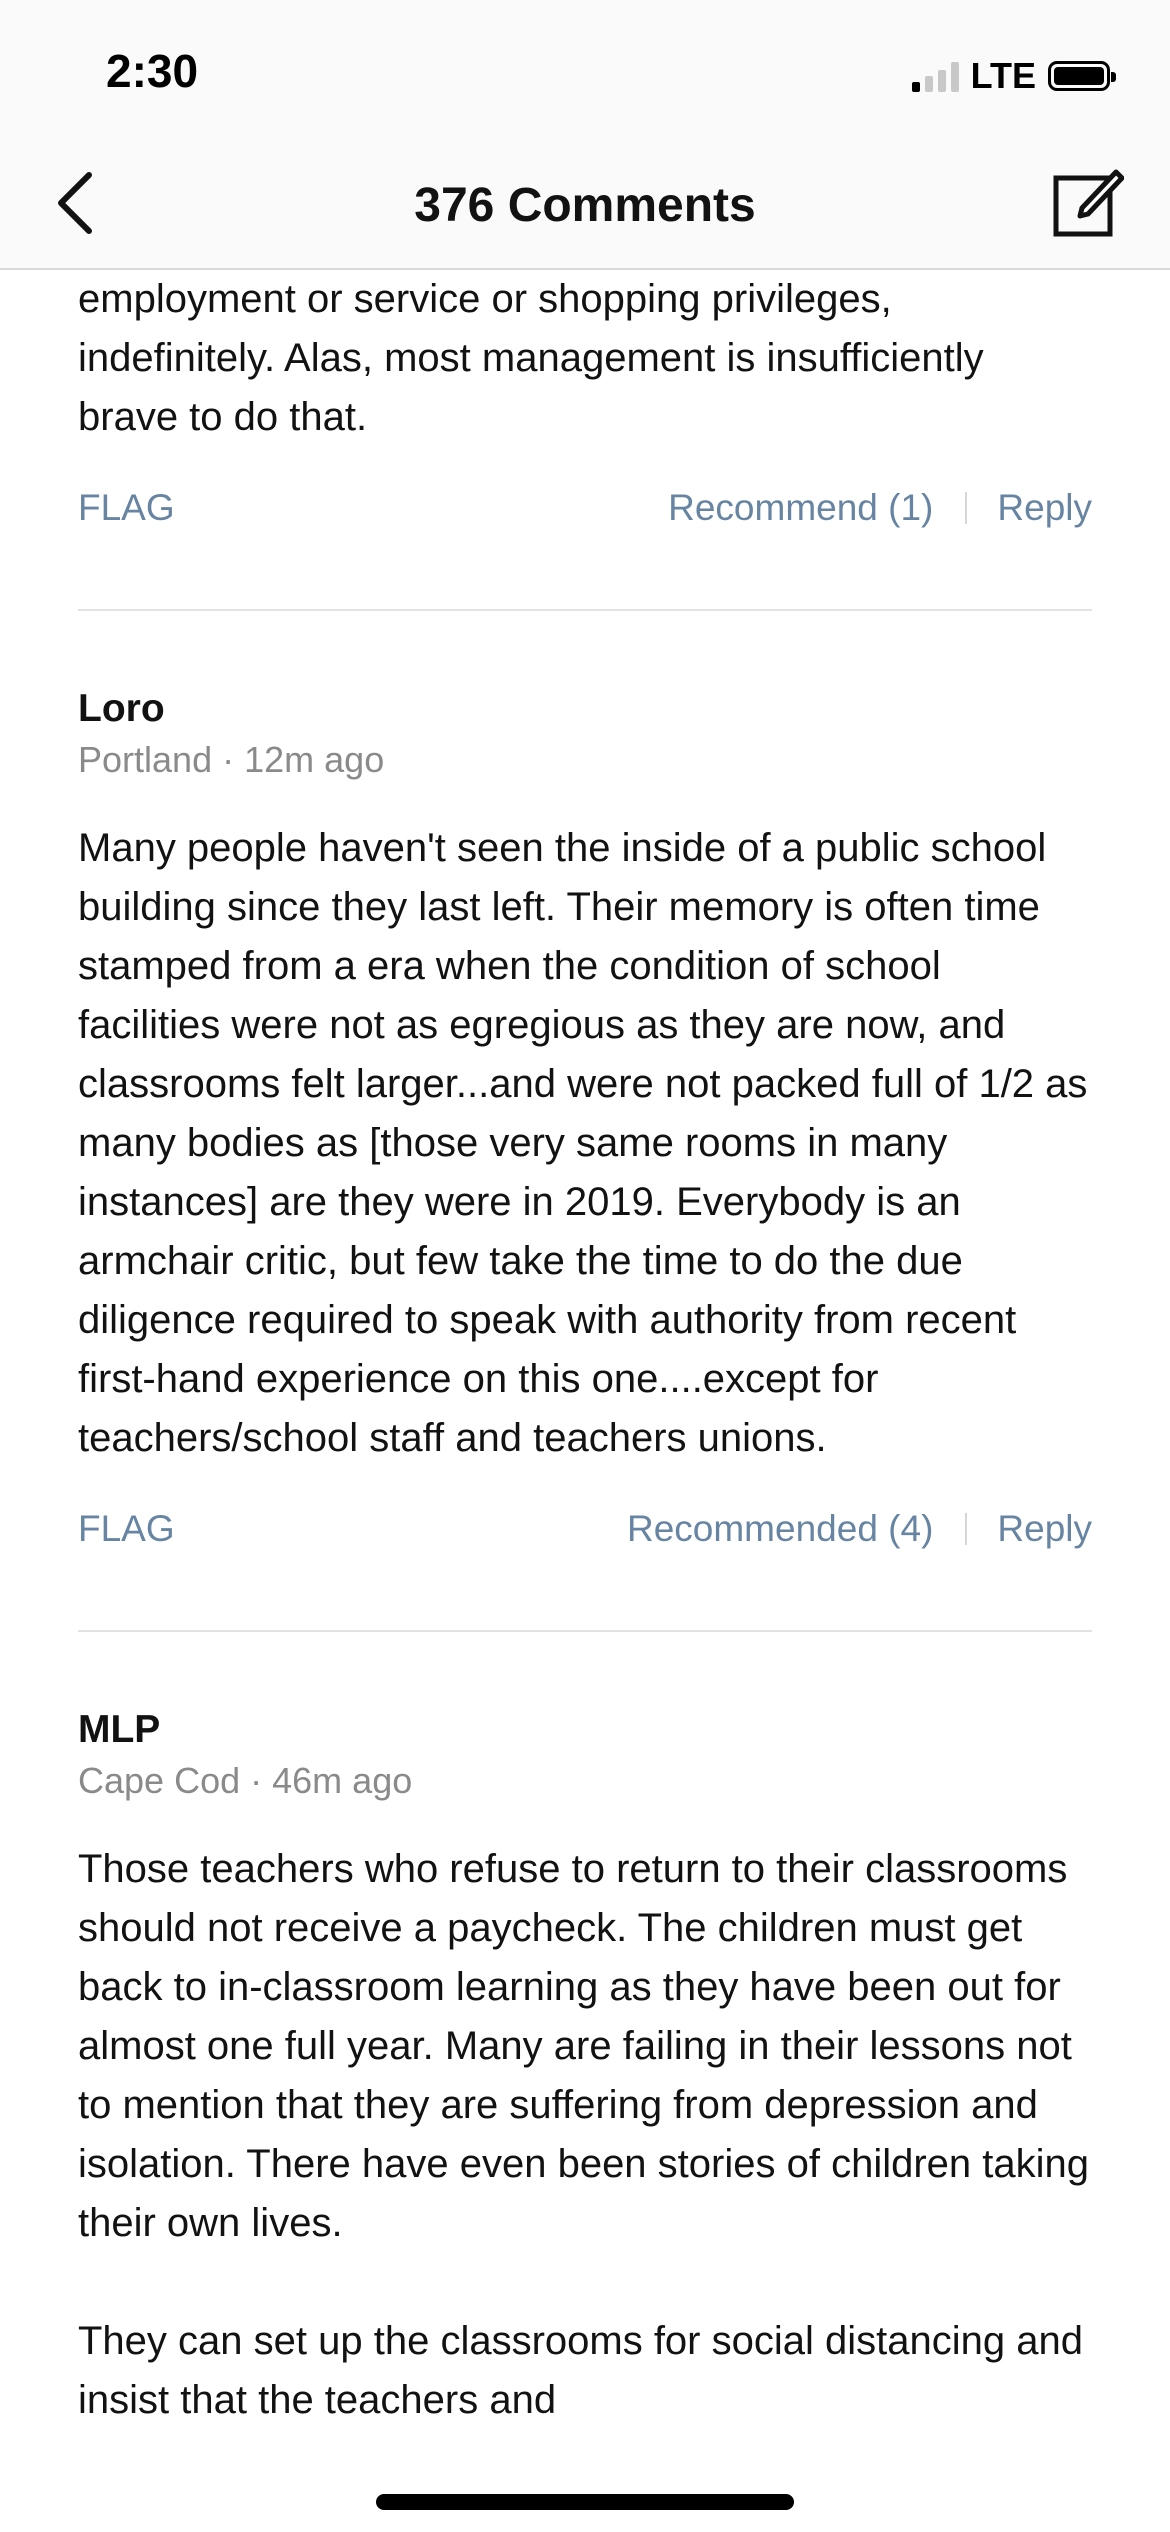 This screenshot has height=2532, width=1170. I want to click on status-time: 2:30, so click(152, 71).